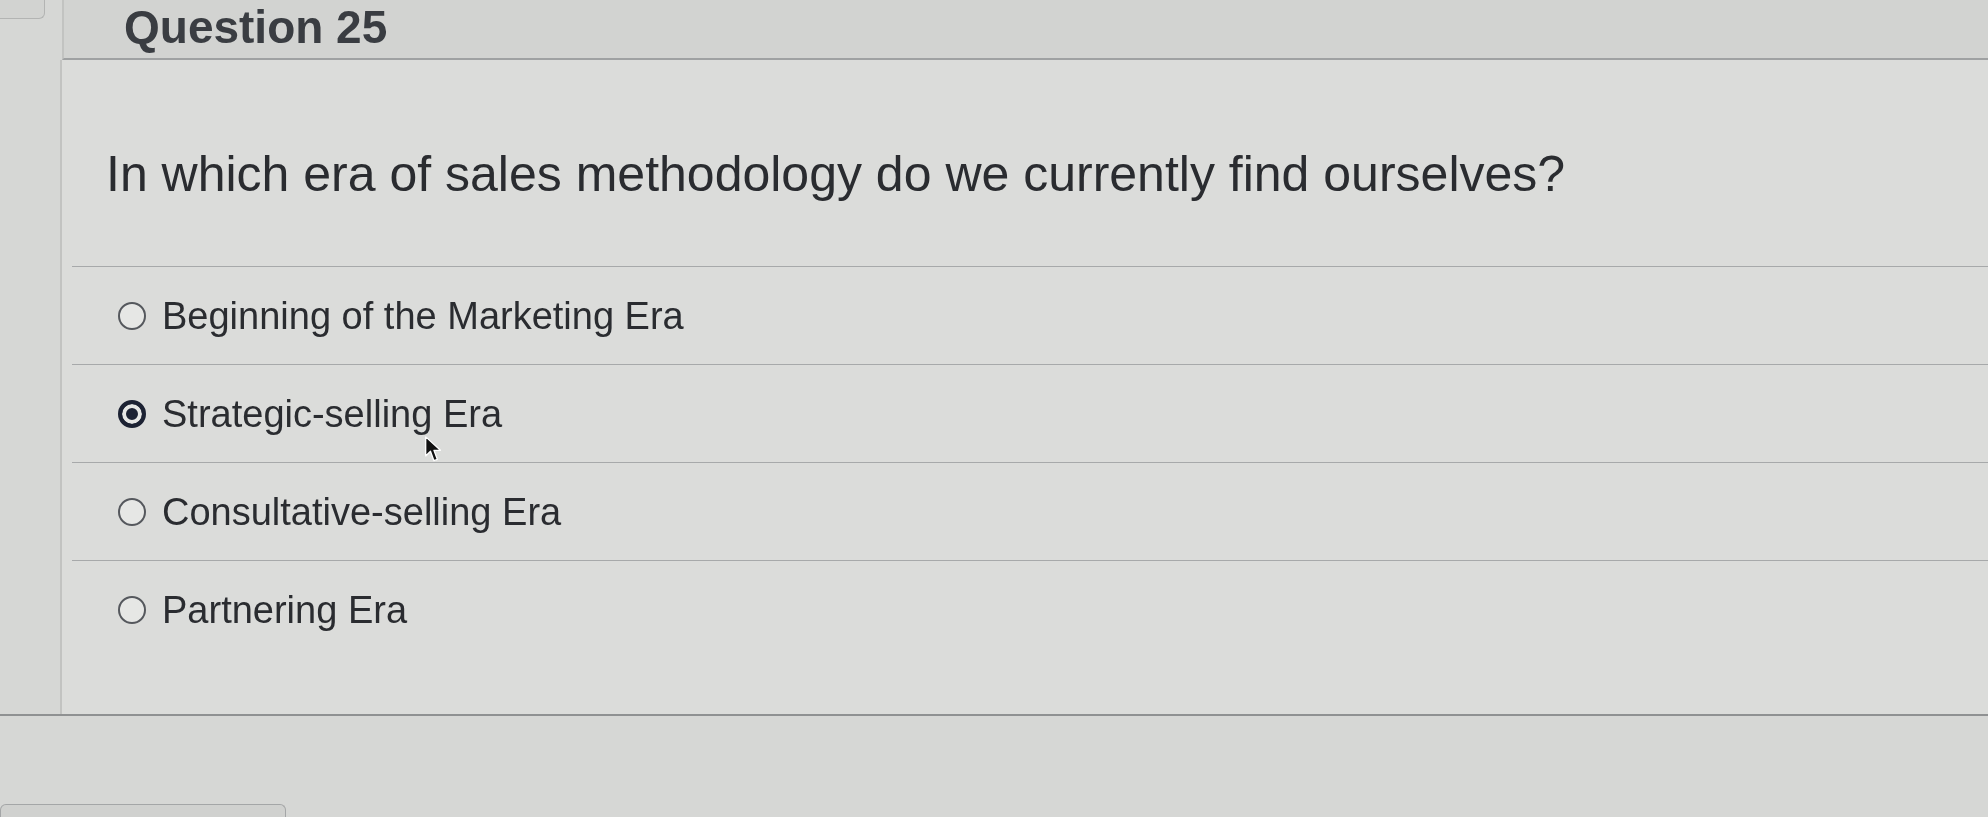 The image size is (1988, 817). I want to click on question-number: Question 25, so click(256, 27).